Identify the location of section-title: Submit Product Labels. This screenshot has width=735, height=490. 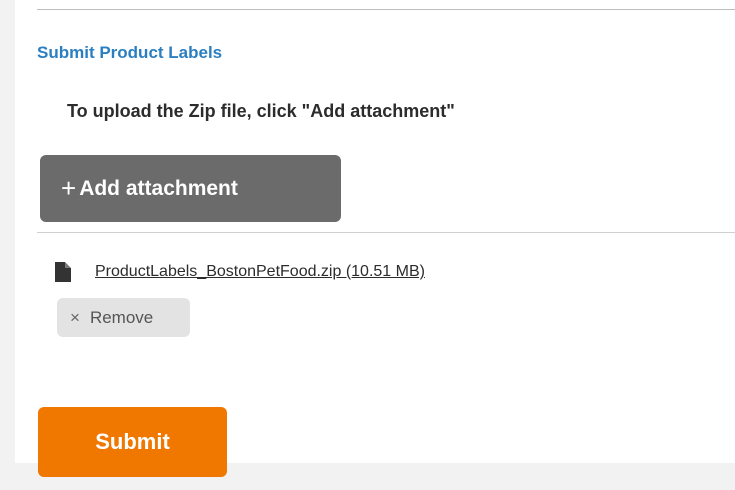
(130, 52).